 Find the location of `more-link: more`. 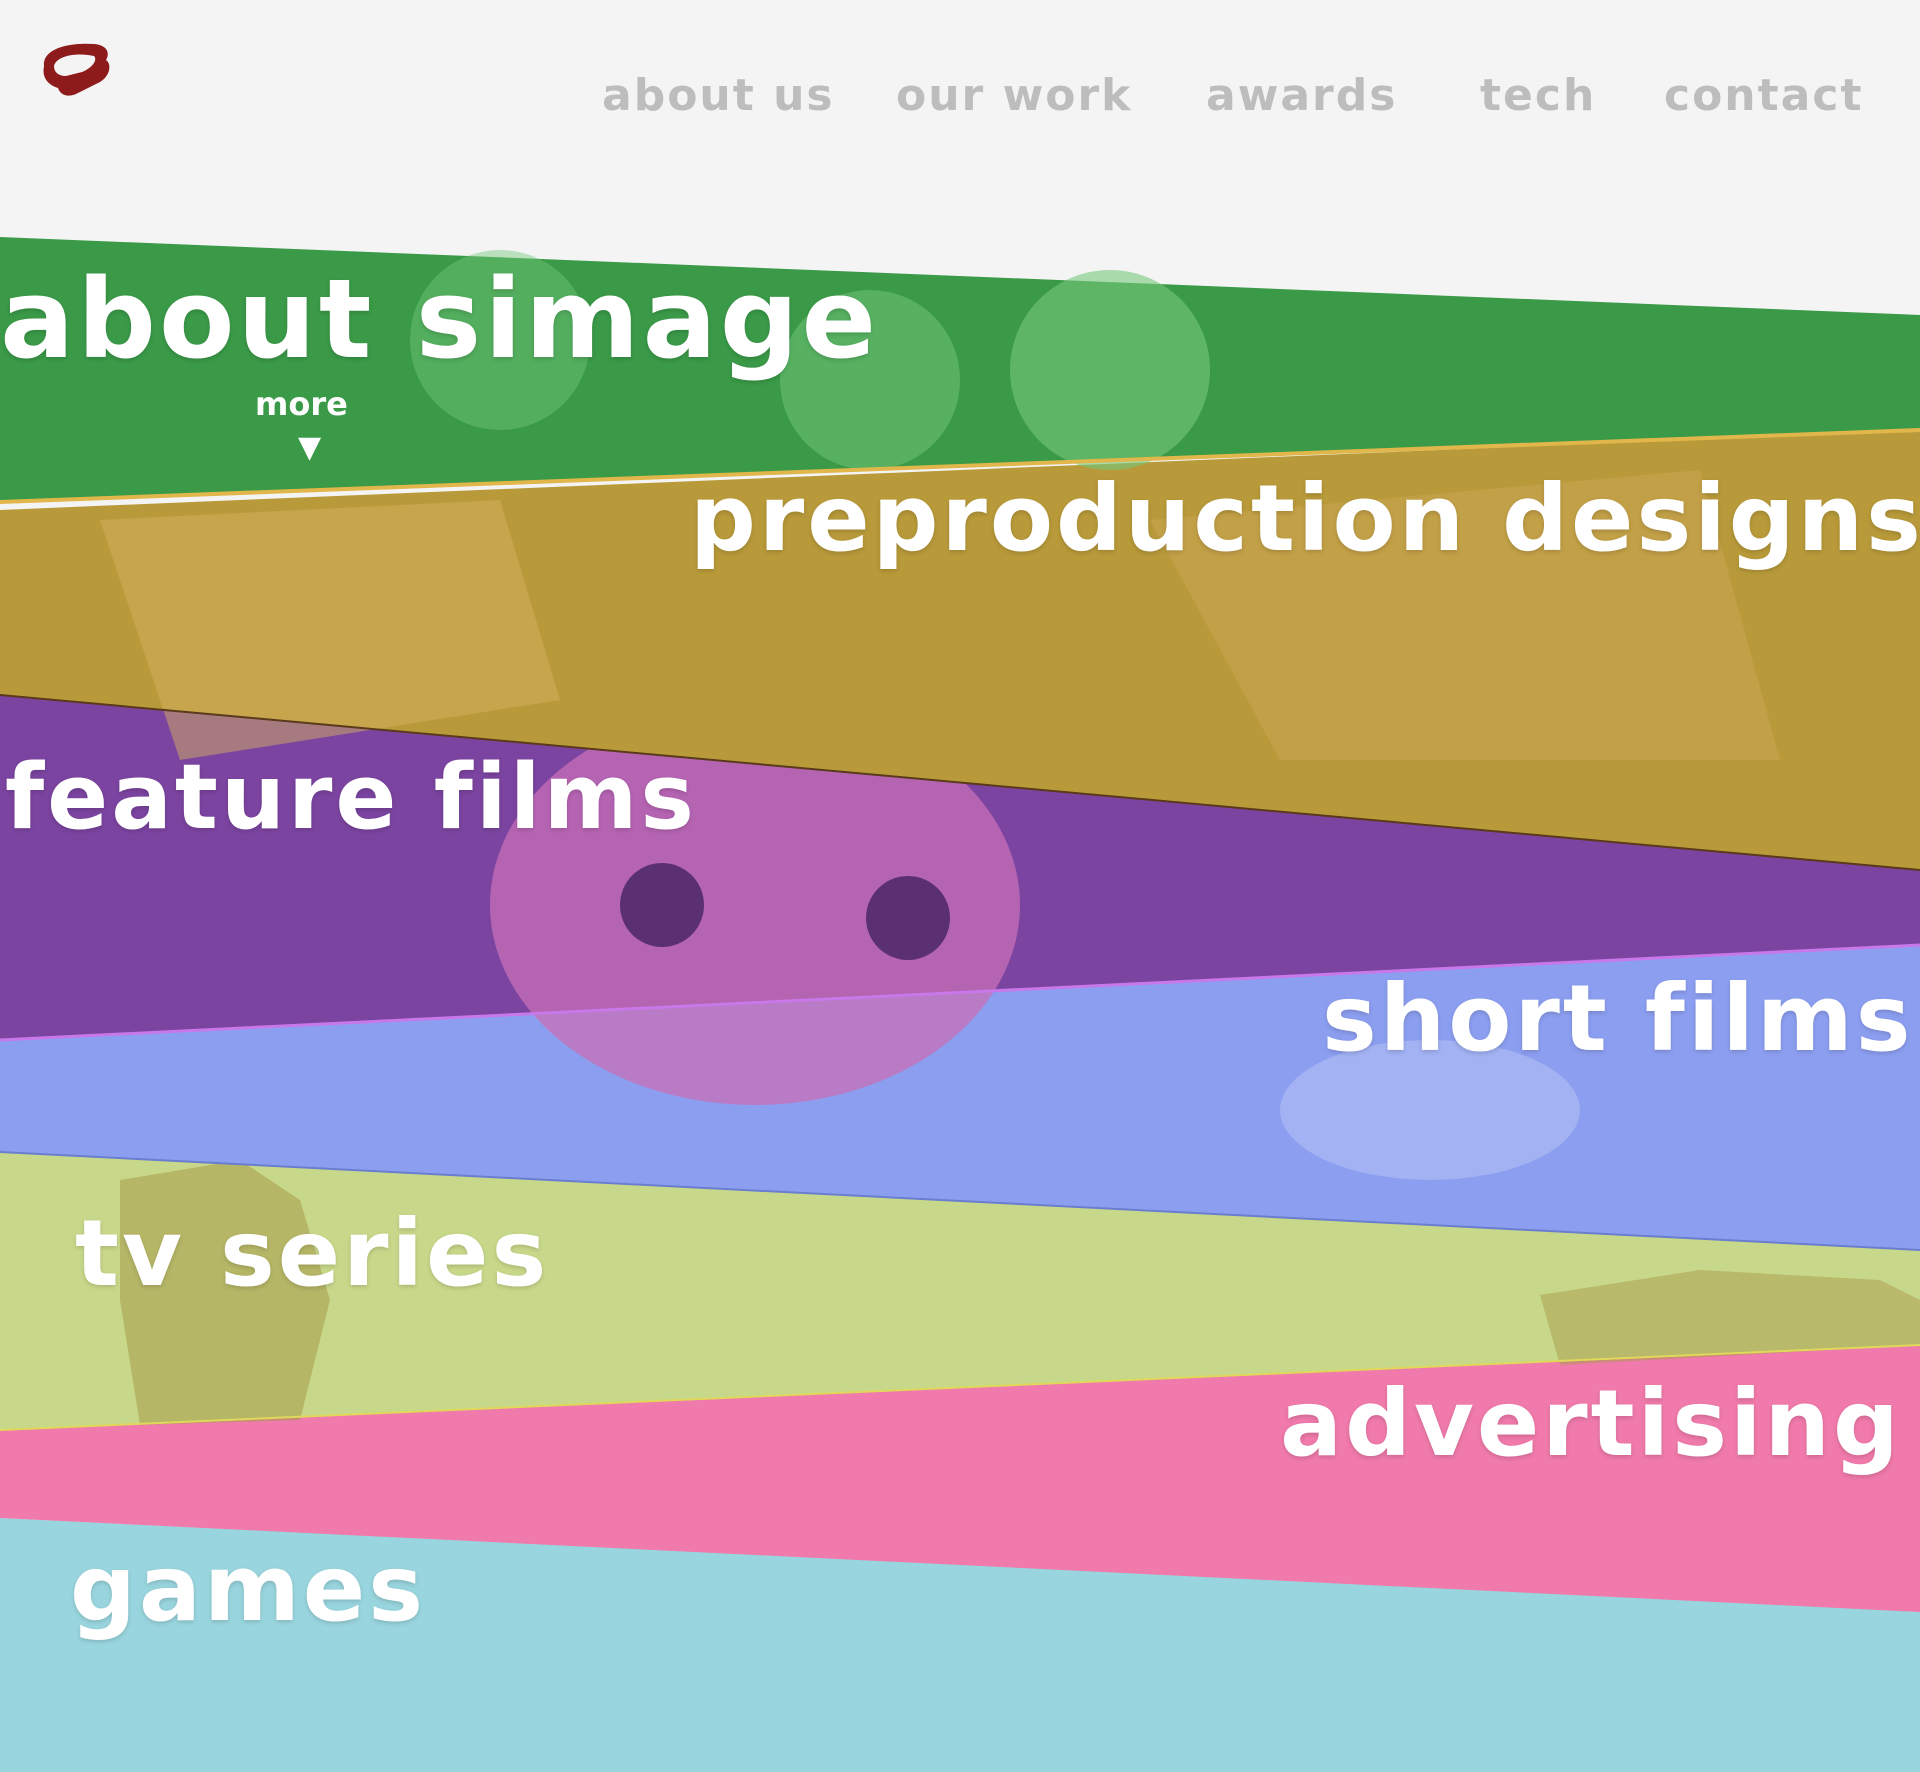

more-link: more is located at coordinates (301, 404).